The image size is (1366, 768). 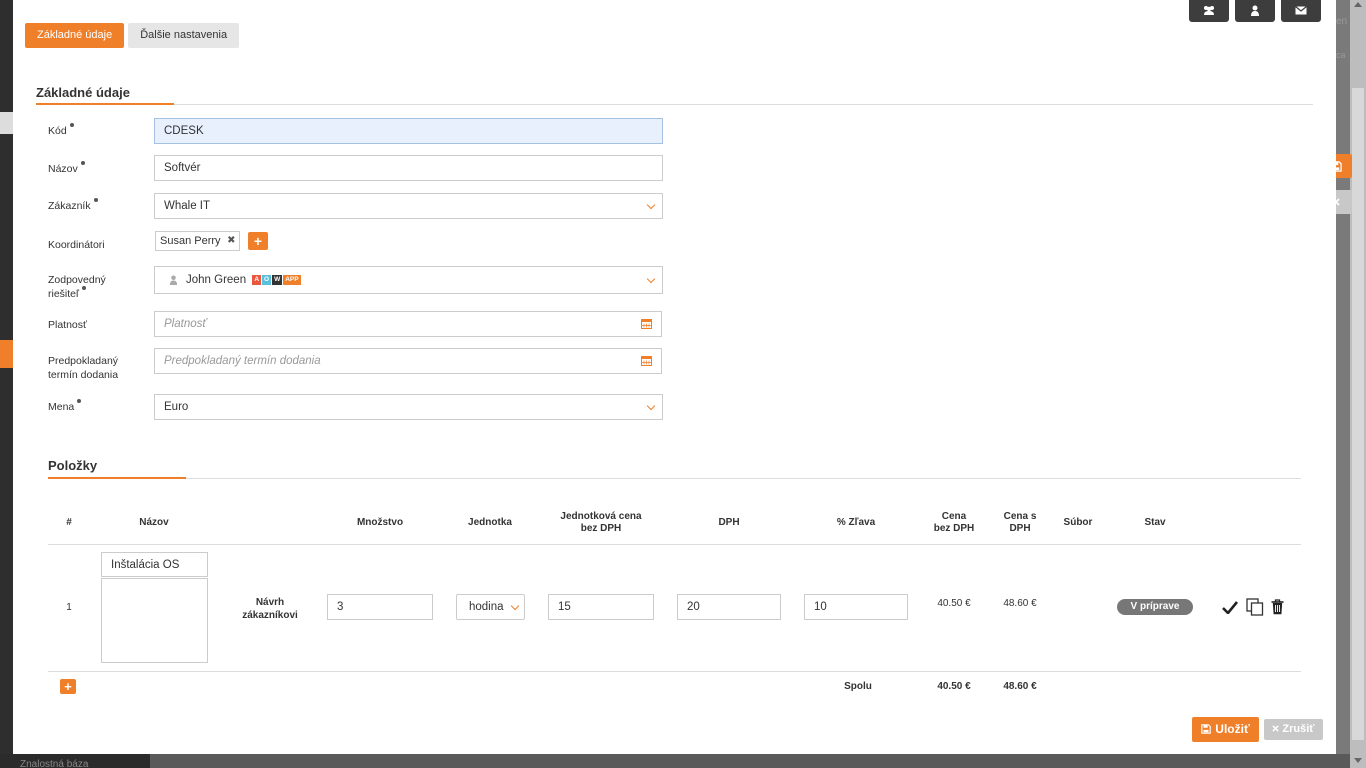 What do you see at coordinates (1020, 686) in the screenshot?
I see `totals-price-incl: 48.60 €` at bounding box center [1020, 686].